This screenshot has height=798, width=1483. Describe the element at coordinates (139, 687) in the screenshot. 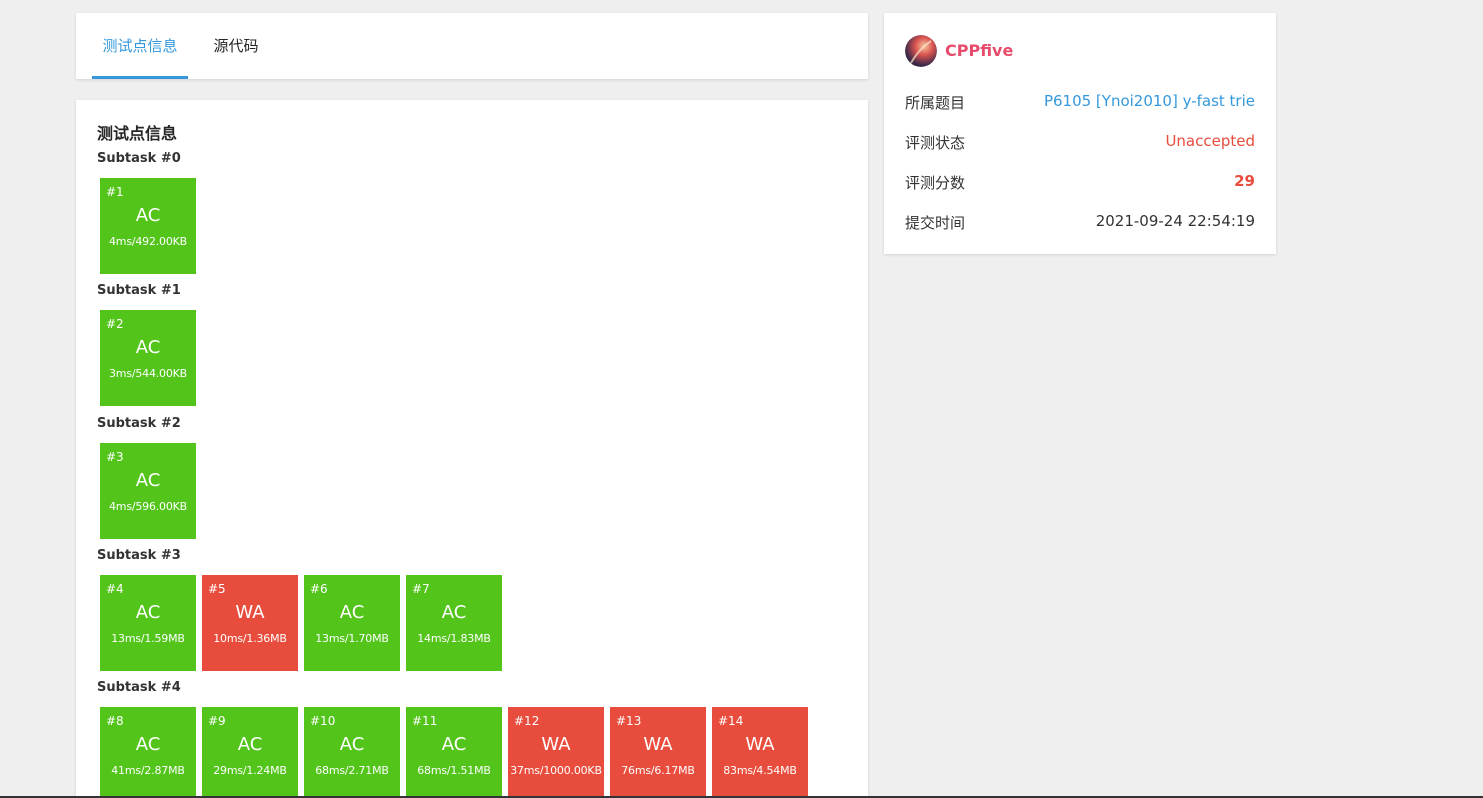

I see `subtask-title: Subtask #4` at that location.